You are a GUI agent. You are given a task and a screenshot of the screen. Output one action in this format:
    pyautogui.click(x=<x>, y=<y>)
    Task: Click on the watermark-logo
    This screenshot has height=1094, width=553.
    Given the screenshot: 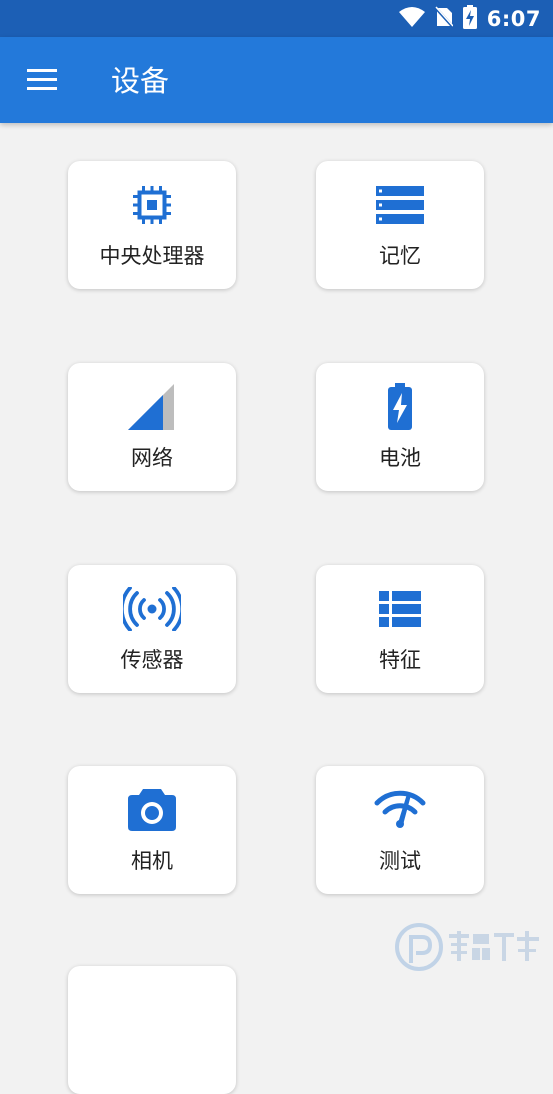 What is the action you would take?
    pyautogui.click(x=470, y=949)
    